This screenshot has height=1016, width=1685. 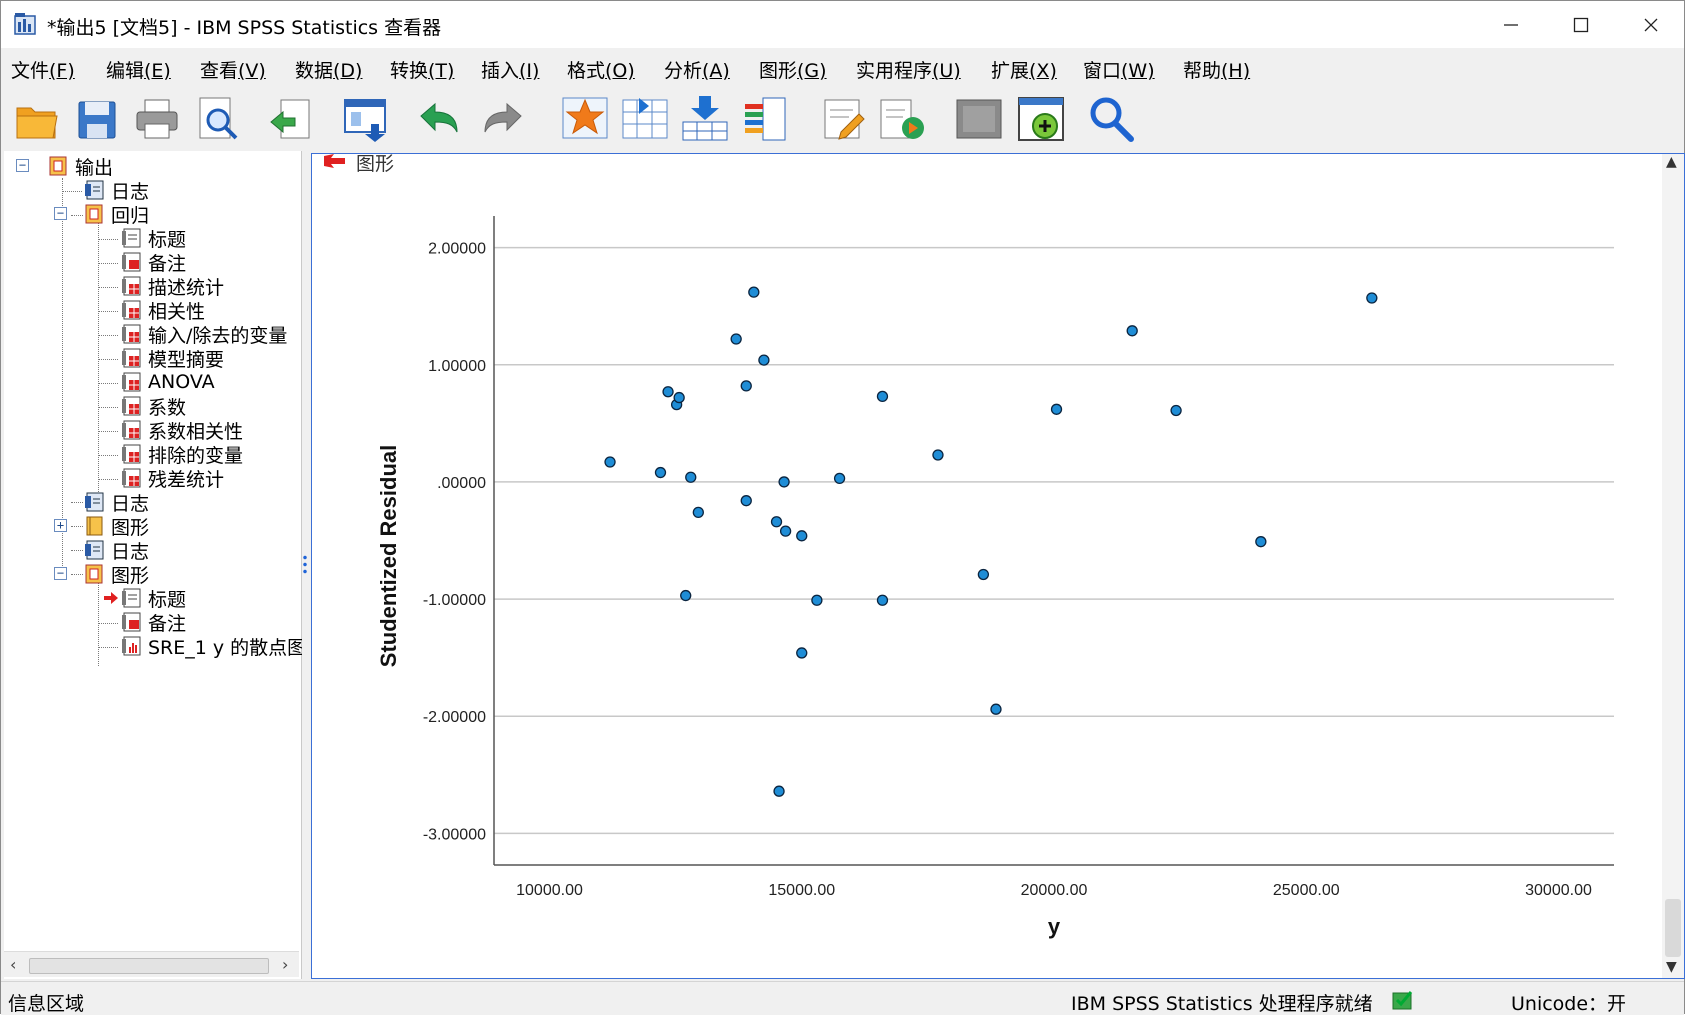 What do you see at coordinates (793, 69) in the screenshot?
I see `menu-graphs: 图形(G)` at bounding box center [793, 69].